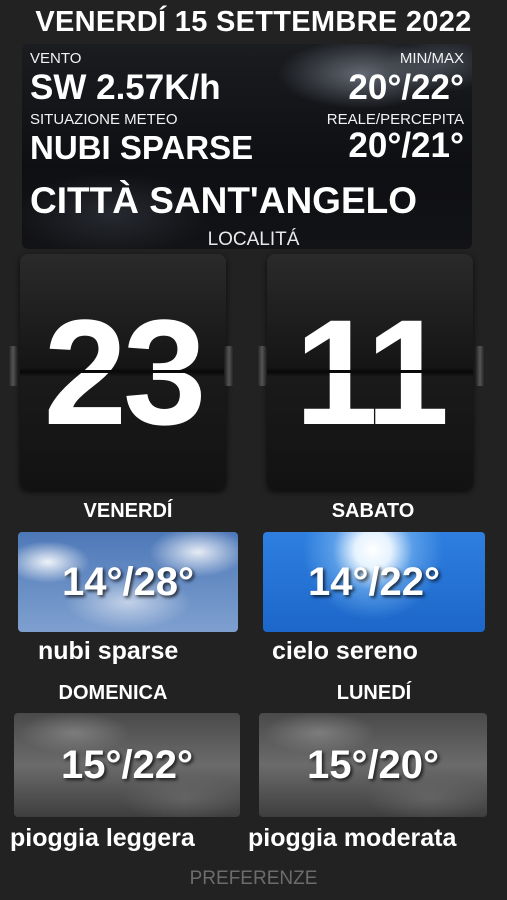 The width and height of the screenshot is (507, 900). I want to click on flip-clock-minutes: 11, so click(370, 372).